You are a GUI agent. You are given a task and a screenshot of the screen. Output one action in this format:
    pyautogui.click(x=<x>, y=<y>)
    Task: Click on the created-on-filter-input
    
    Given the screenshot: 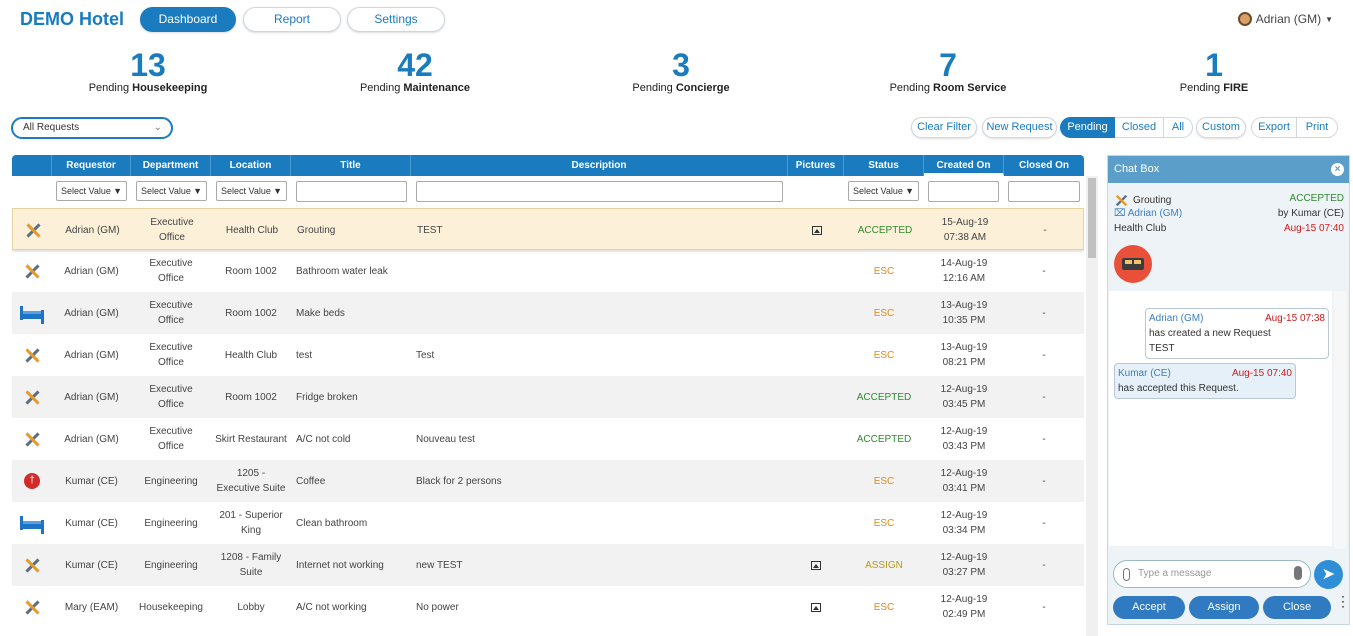 What is the action you would take?
    pyautogui.click(x=963, y=191)
    